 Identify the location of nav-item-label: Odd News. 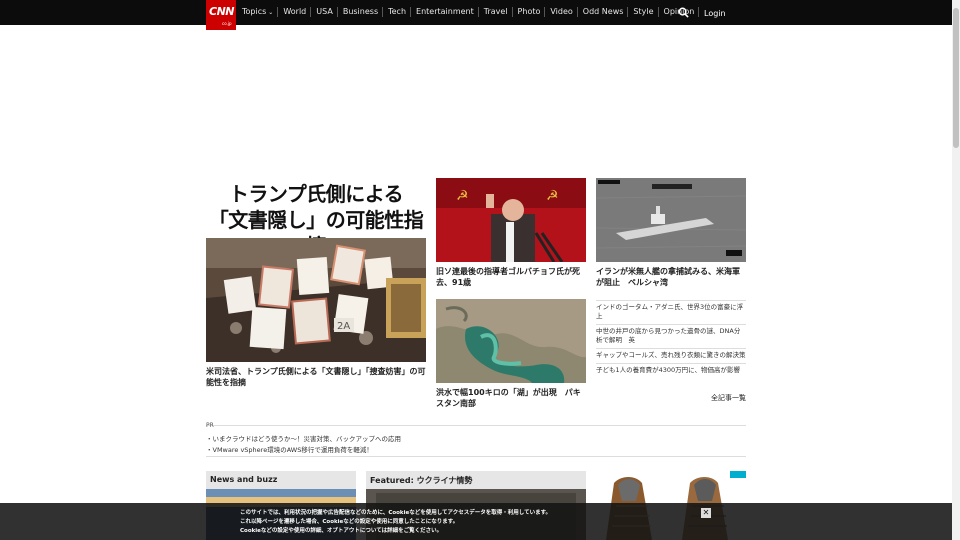
(603, 11).